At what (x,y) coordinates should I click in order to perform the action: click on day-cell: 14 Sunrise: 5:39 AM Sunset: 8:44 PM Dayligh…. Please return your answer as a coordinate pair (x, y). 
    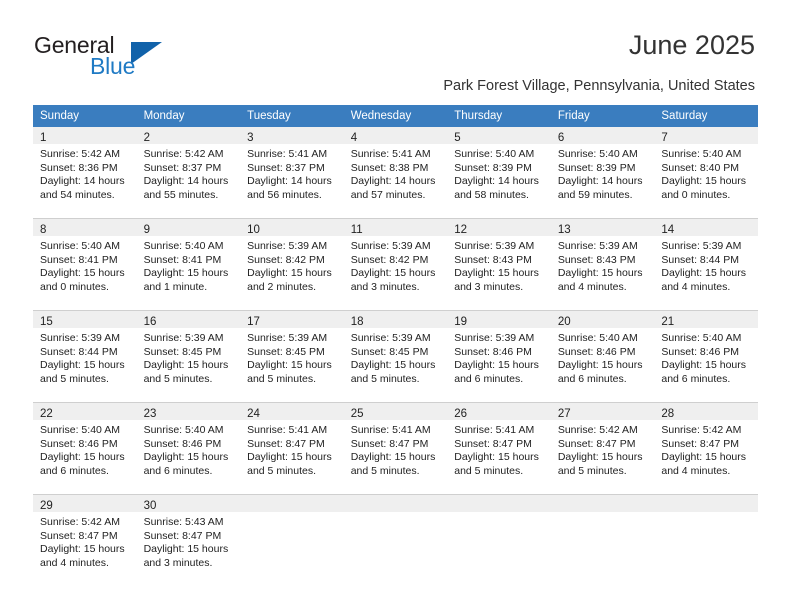
    Looking at the image, I should click on (706, 264).